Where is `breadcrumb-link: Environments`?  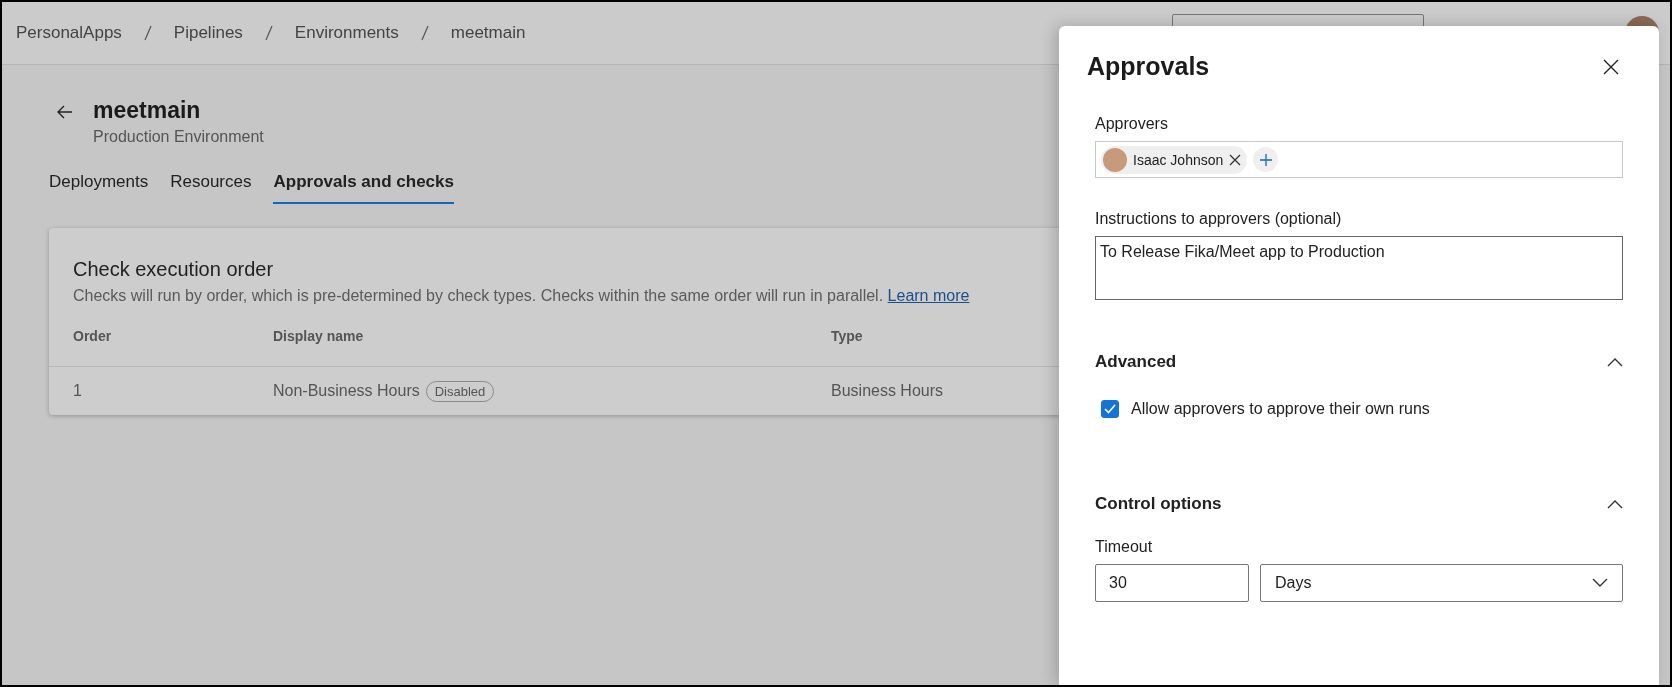 breadcrumb-link: Environments is located at coordinates (346, 33).